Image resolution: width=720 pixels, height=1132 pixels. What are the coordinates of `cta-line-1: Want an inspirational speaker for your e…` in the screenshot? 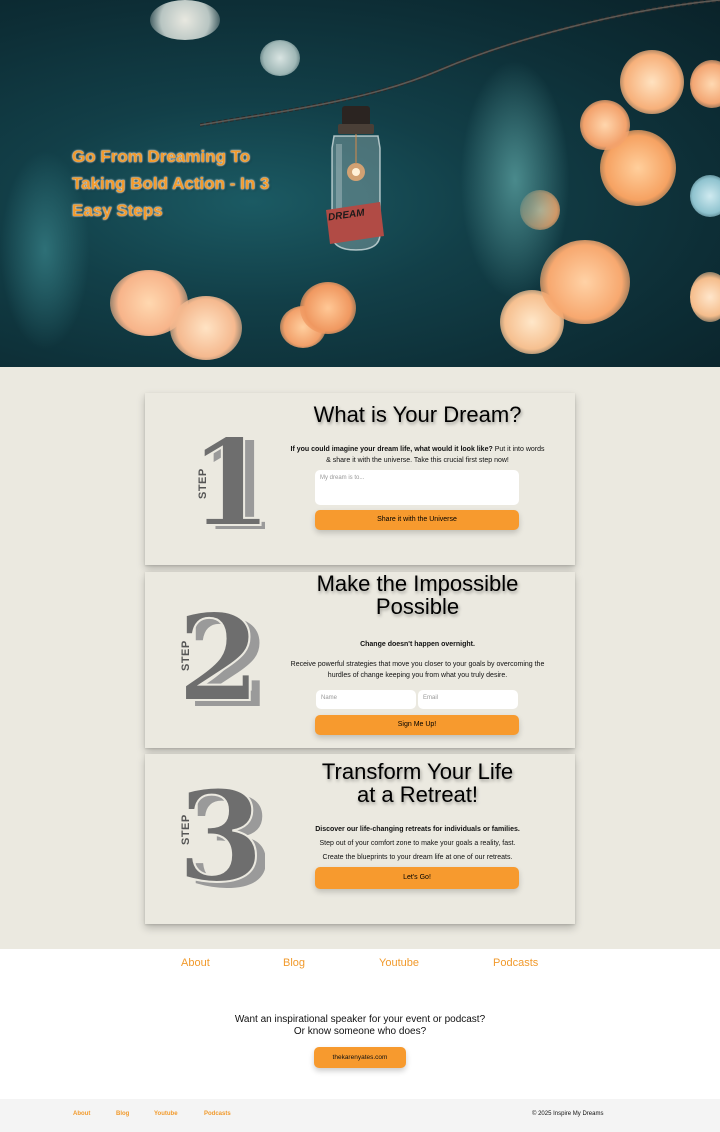 It's located at (360, 1019).